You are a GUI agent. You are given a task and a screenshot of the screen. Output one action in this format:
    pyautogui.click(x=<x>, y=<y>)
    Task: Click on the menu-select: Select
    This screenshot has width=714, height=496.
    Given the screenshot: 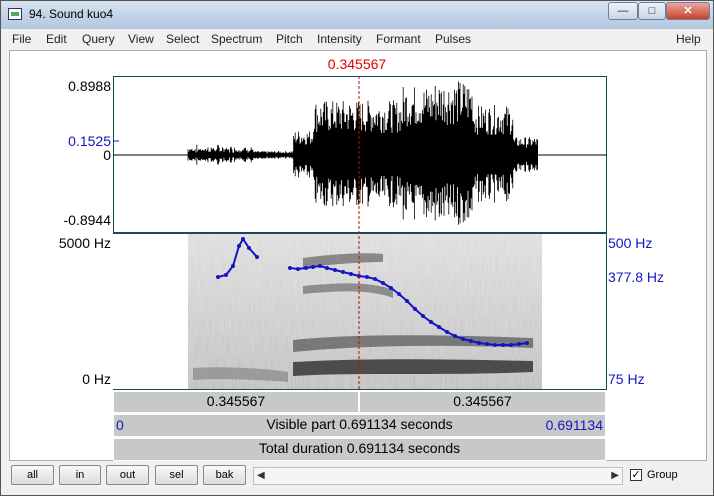 What is the action you would take?
    pyautogui.click(x=182, y=39)
    